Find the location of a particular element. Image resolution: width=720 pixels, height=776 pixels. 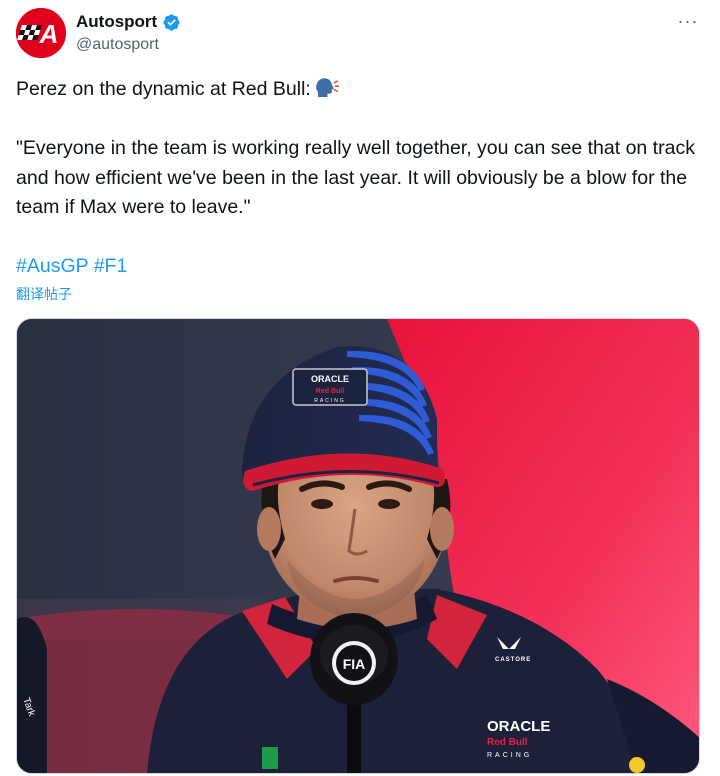

author-name-row: Autosport is located at coordinates (128, 22).